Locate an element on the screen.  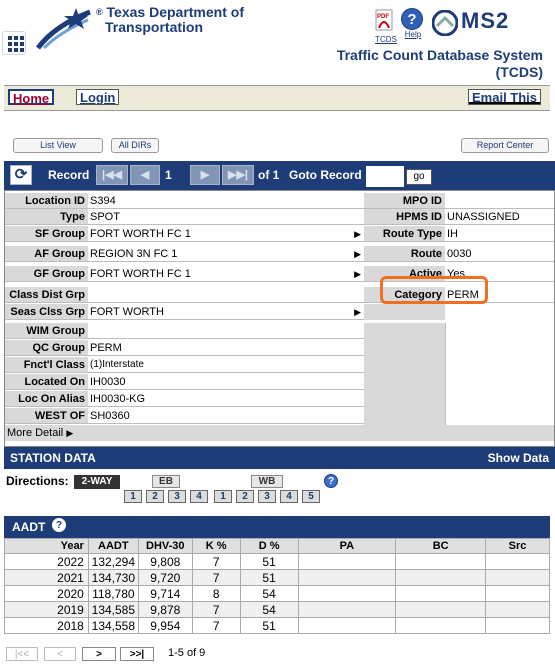
cell-d-pct: 51 is located at coordinates (269, 577).